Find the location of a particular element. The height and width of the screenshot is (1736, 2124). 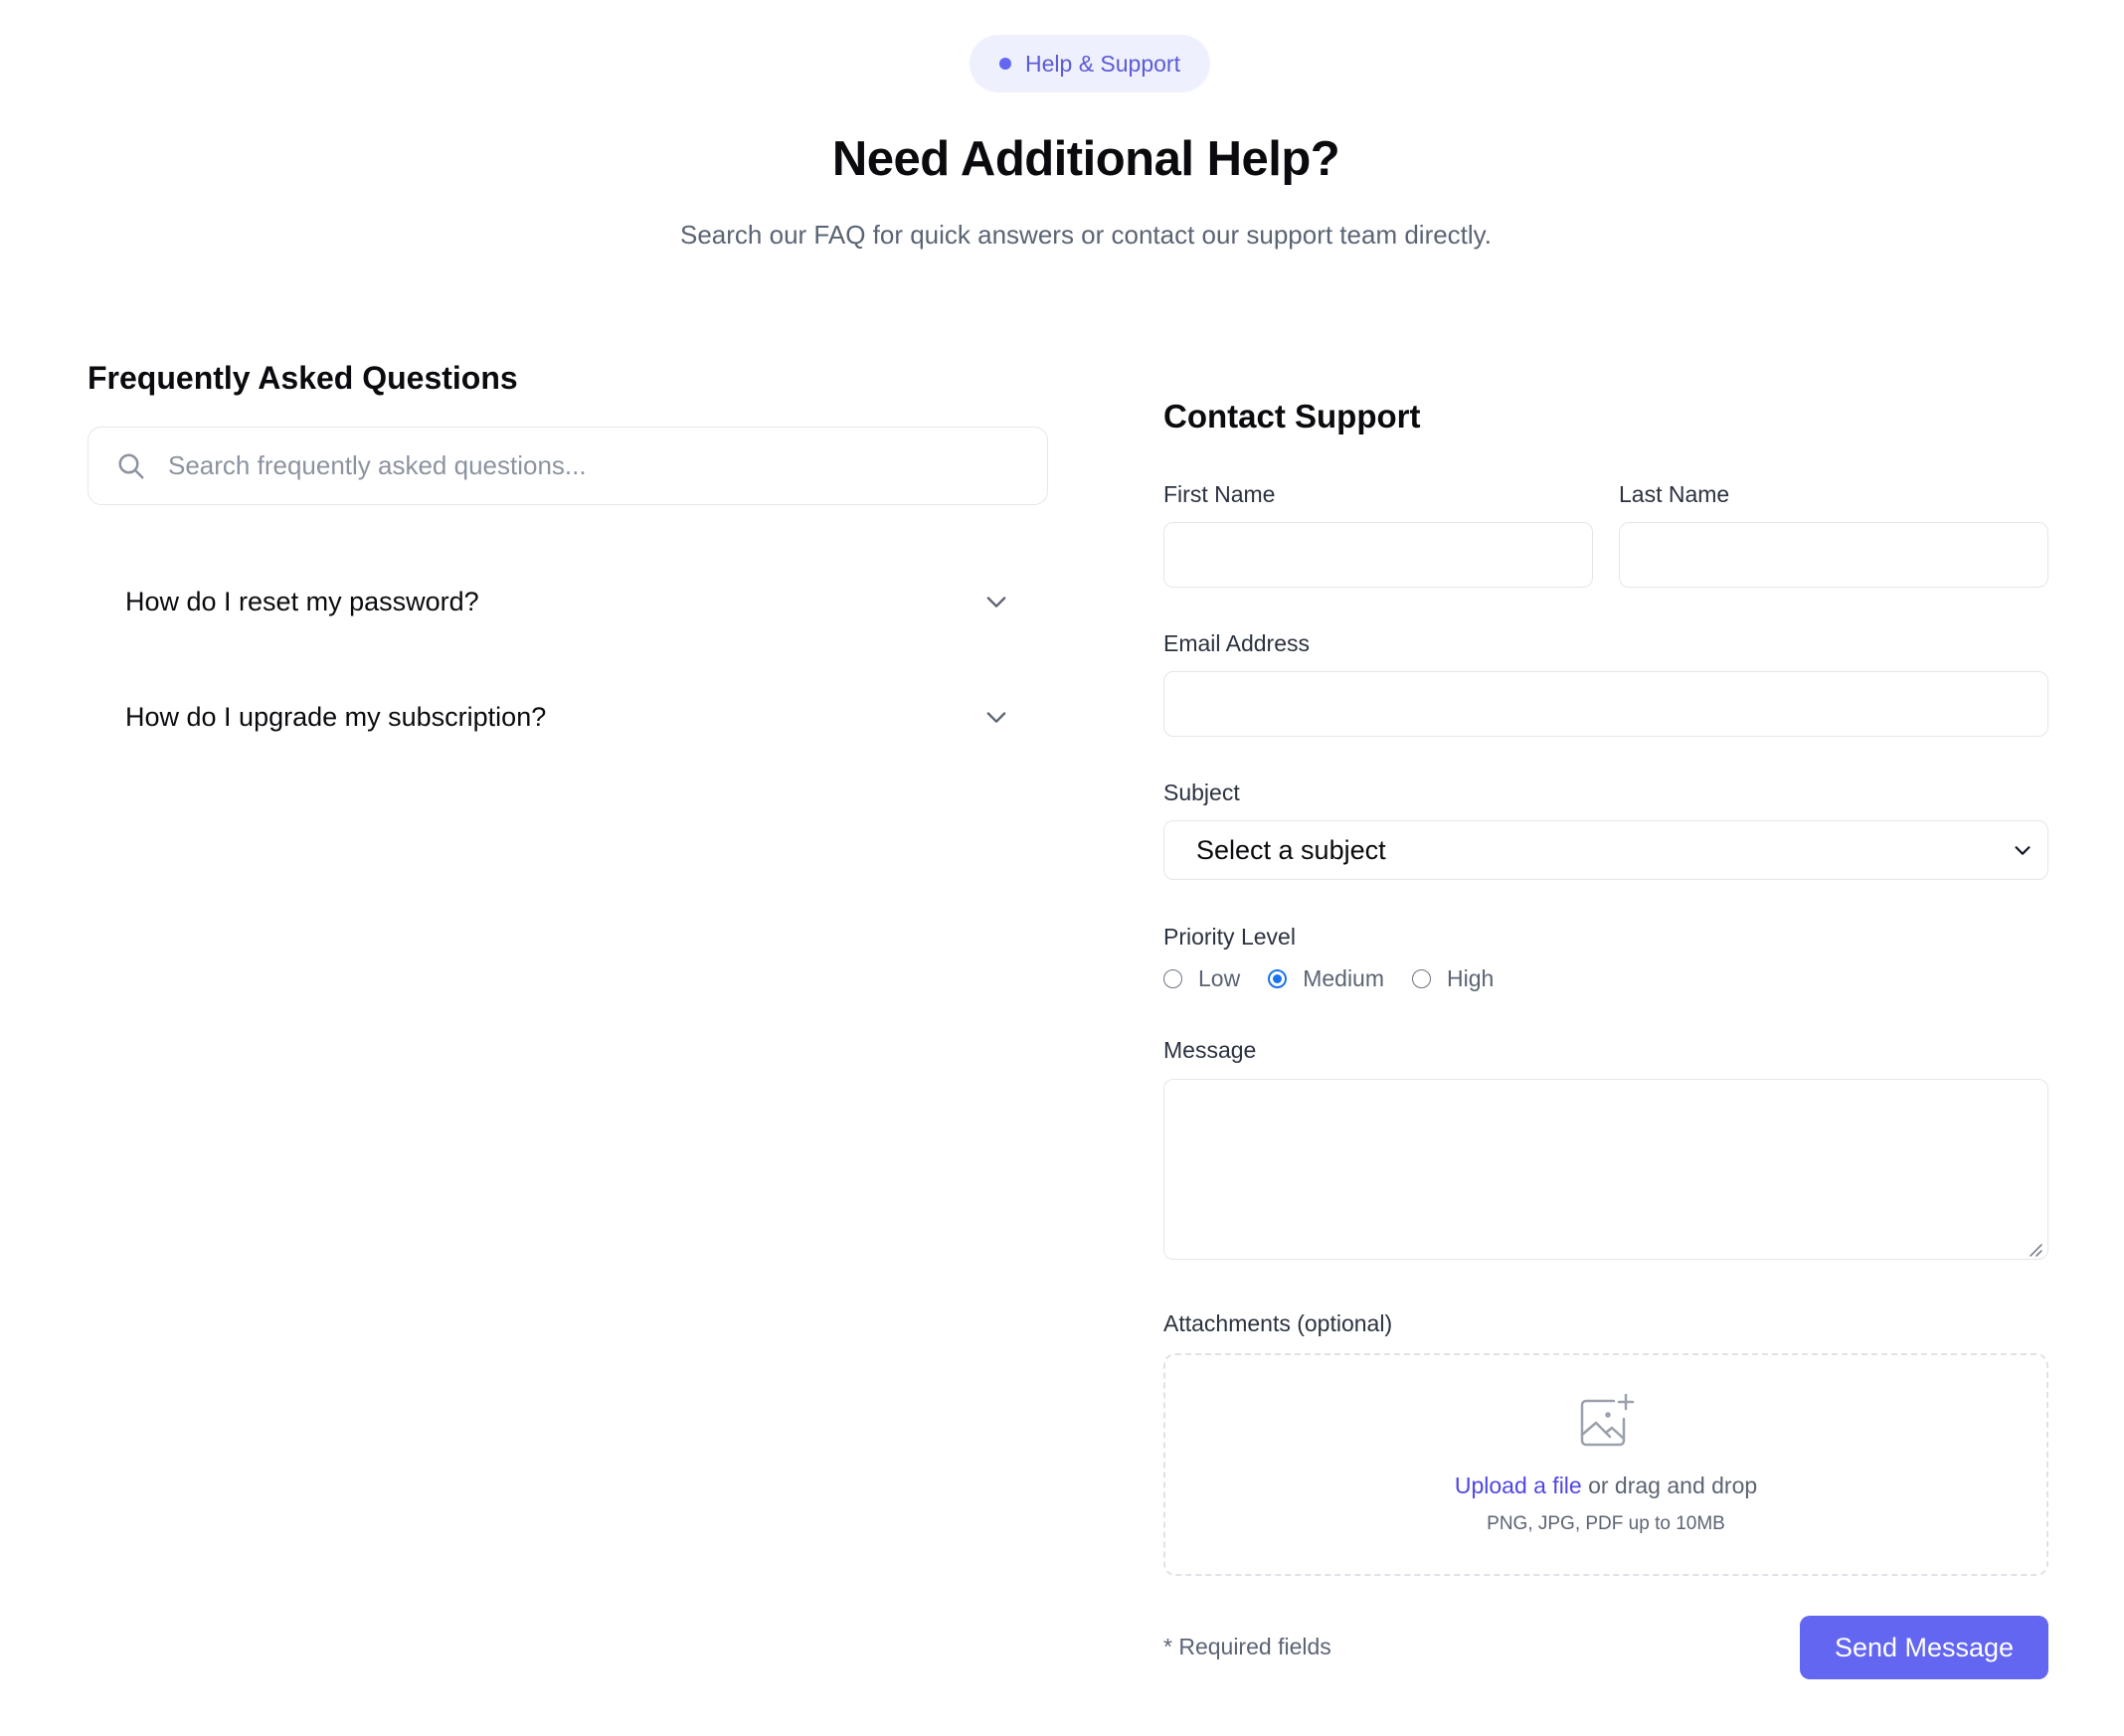

required-fields-note: * Required fields is located at coordinates (1247, 1647).